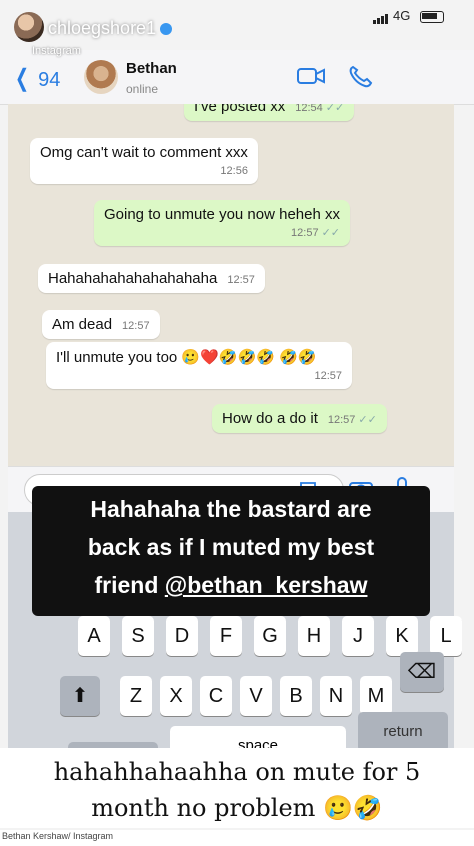 This screenshot has width=474, height=846. Describe the element at coordinates (94, 636) in the screenshot. I see `key-a: A` at that location.